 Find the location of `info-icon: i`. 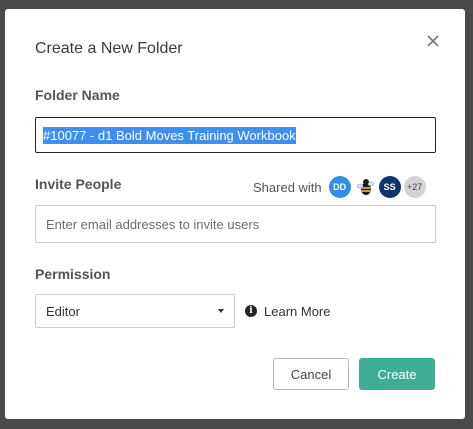

info-icon: i is located at coordinates (251, 311).